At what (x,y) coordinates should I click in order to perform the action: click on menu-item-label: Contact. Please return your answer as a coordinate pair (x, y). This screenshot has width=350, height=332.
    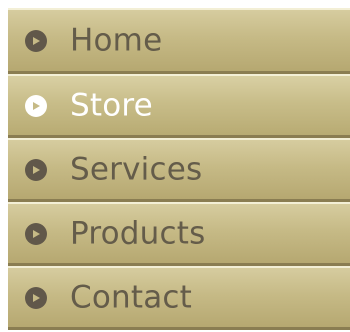
    Looking at the image, I should click on (131, 296).